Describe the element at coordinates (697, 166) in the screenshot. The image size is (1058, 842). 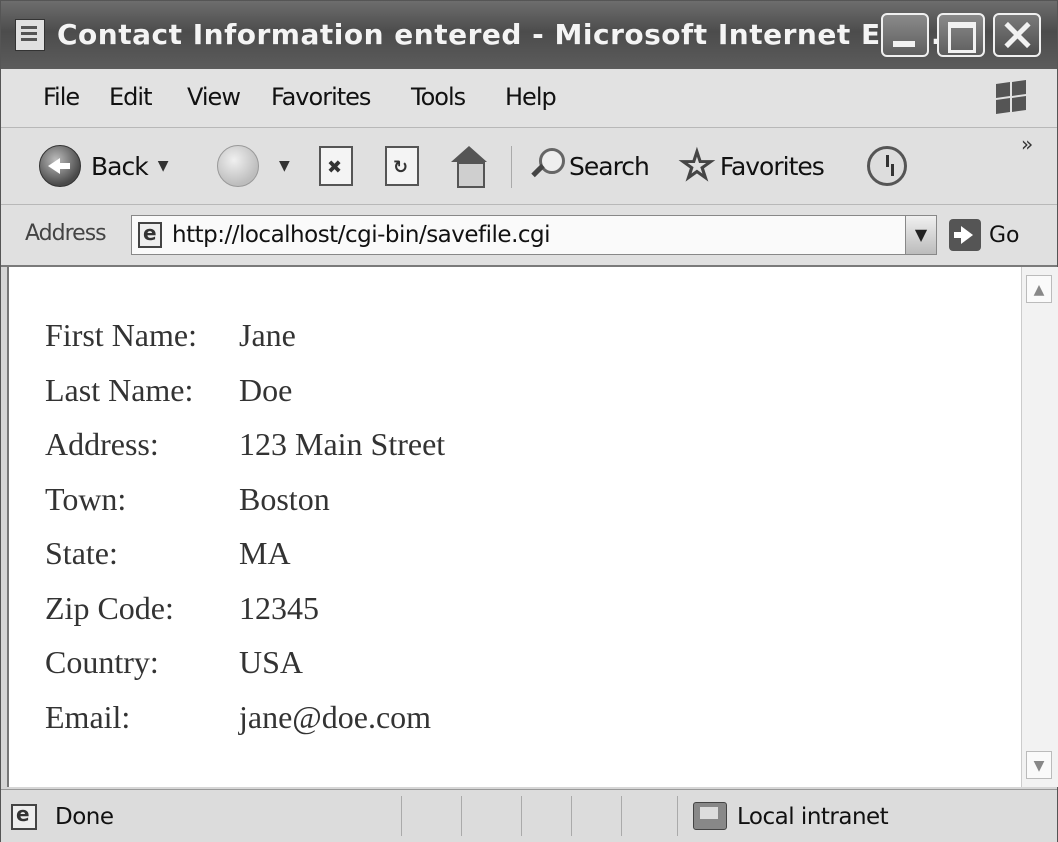
I see `star-icon: ☆` at that location.